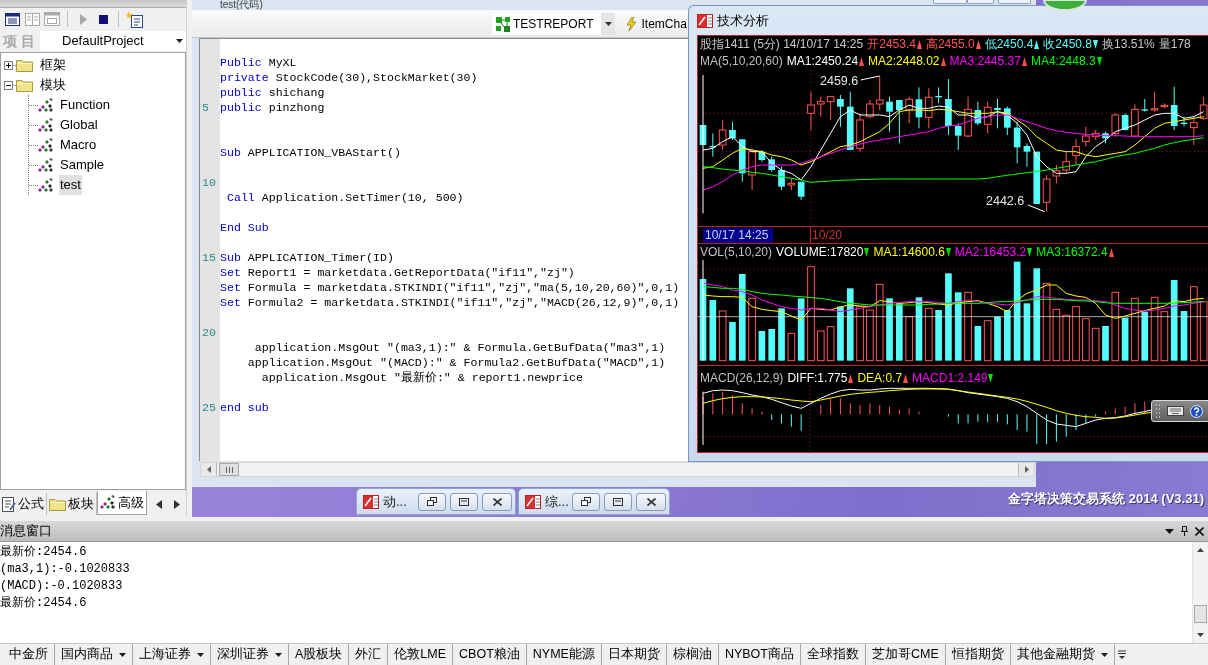 The image size is (1208, 665). Describe the element at coordinates (822, 61) in the screenshot. I see `indicator-value: MA1:2450.24` at that location.